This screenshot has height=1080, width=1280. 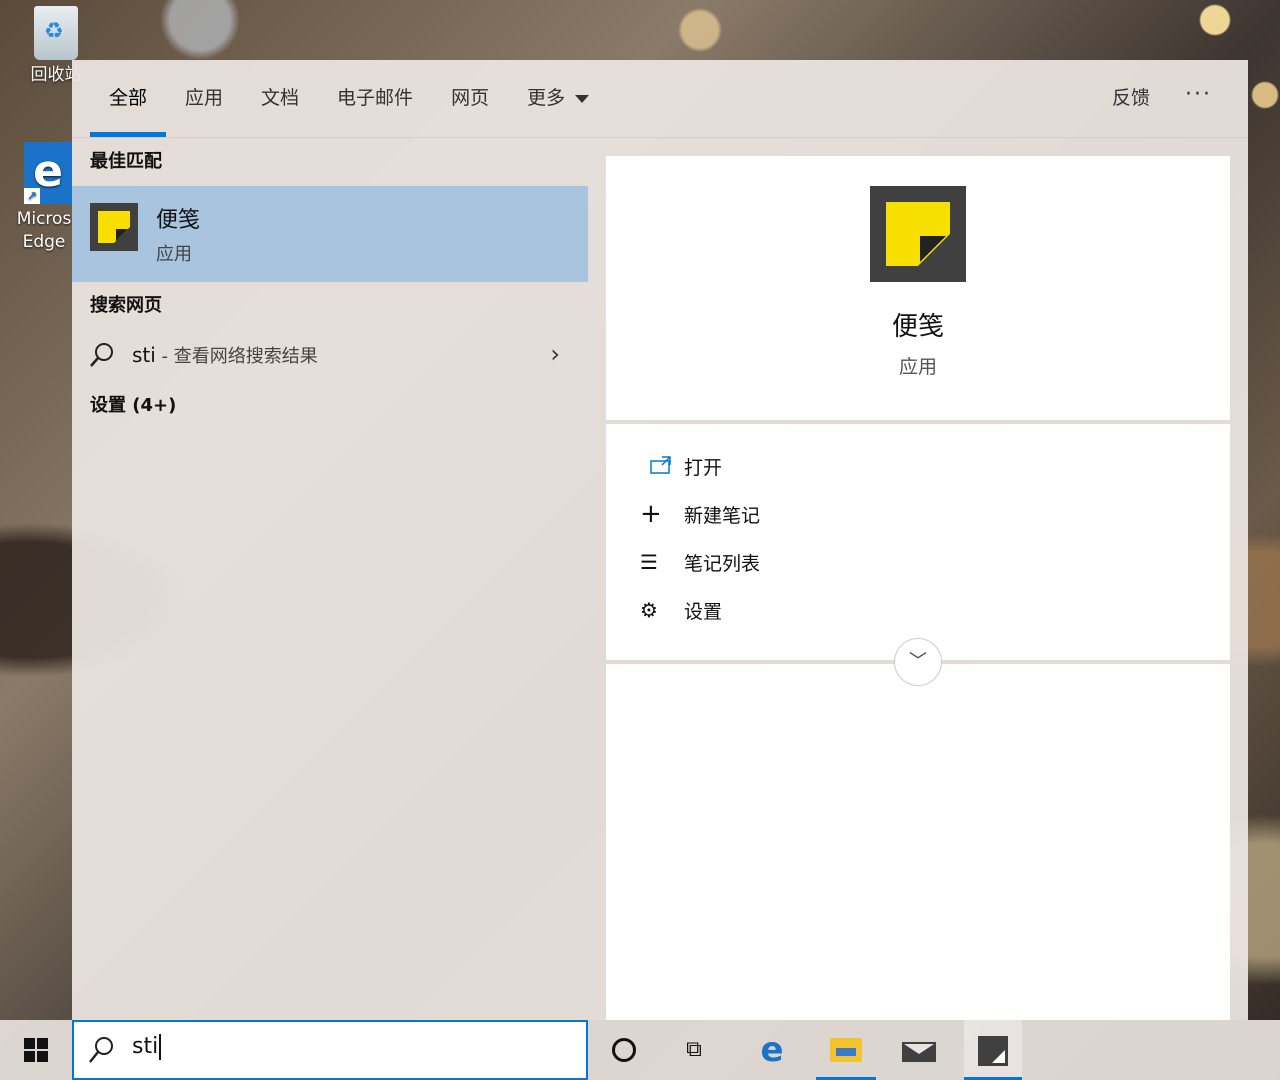 What do you see at coordinates (330, 406) in the screenshot?
I see `settings-heading: 设置 (4+)` at bounding box center [330, 406].